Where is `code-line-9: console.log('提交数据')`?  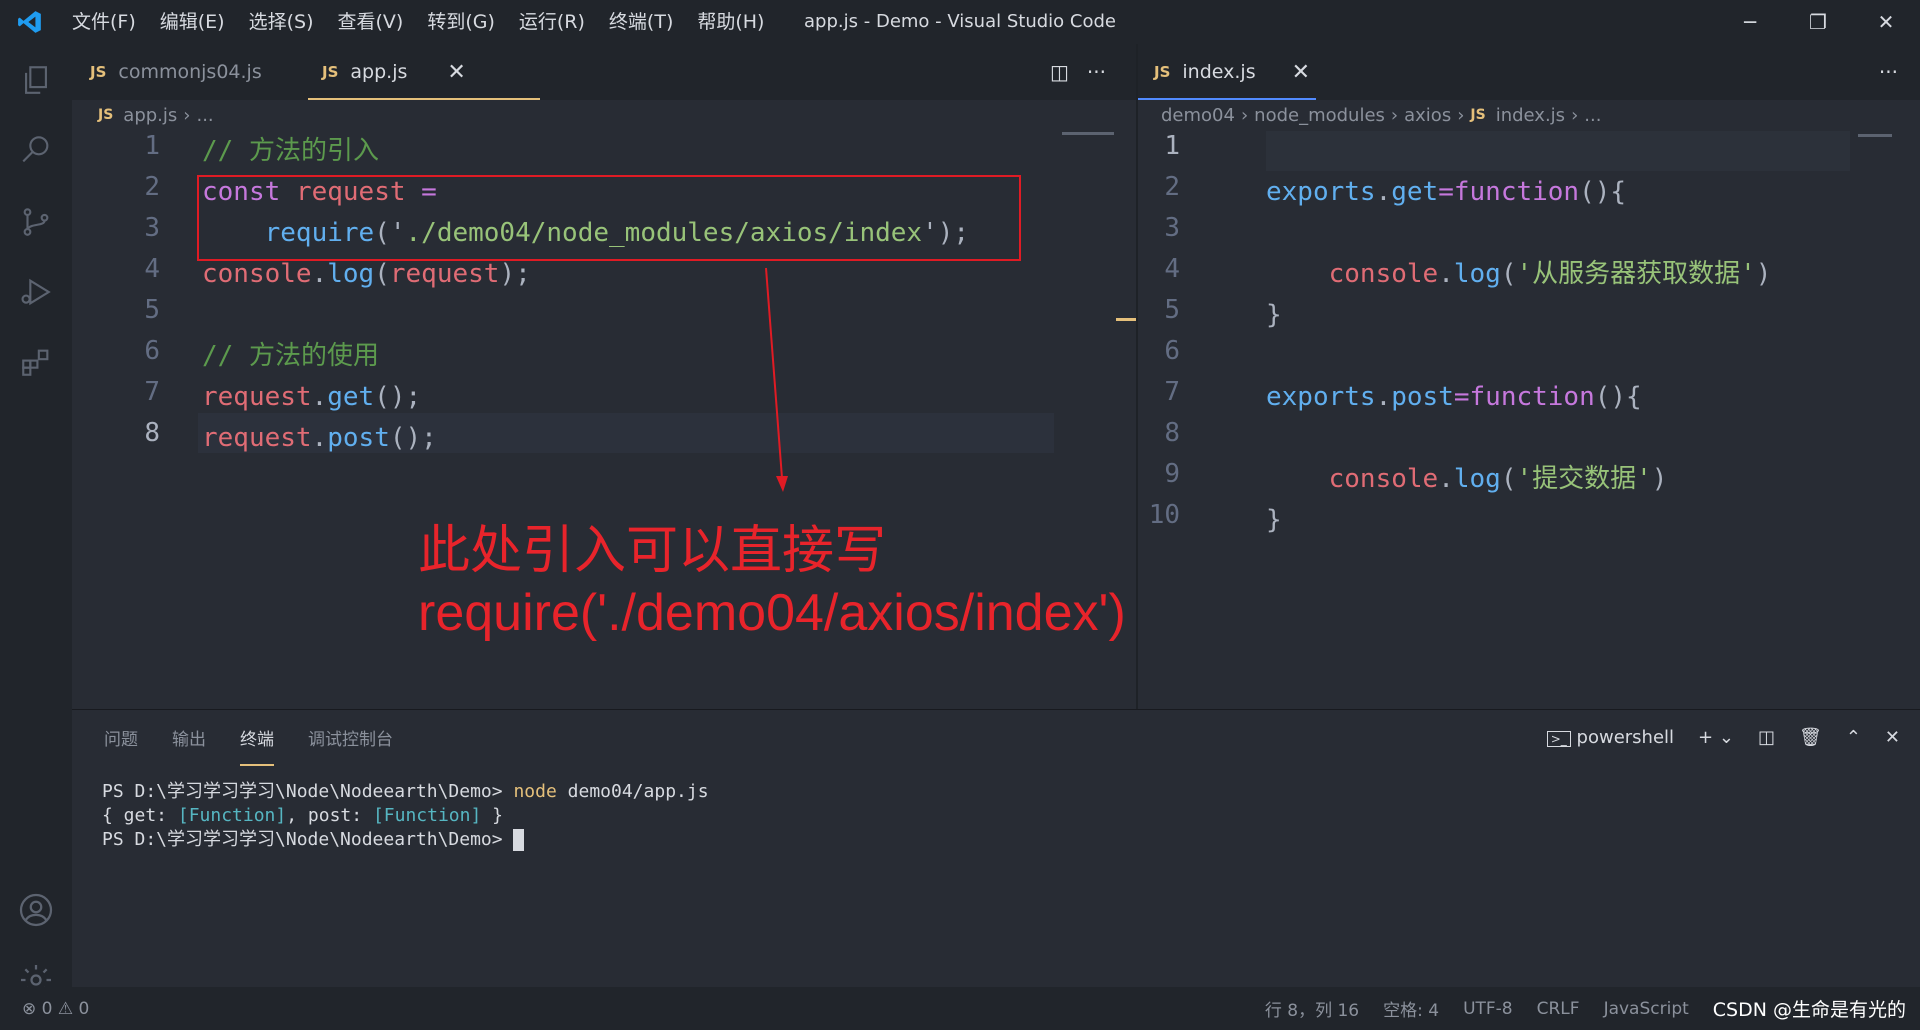 code-line-9: console.log('提交数据') is located at coordinates (1498, 479).